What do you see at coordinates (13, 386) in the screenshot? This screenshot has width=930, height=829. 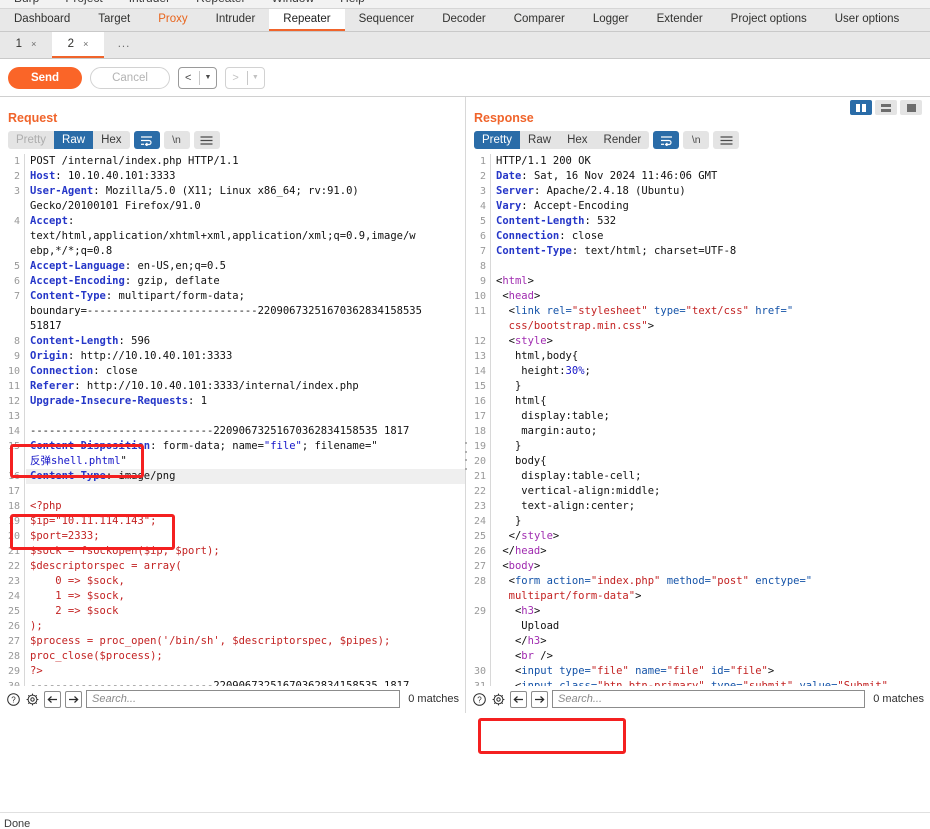 I see `line-number: 11` at bounding box center [13, 386].